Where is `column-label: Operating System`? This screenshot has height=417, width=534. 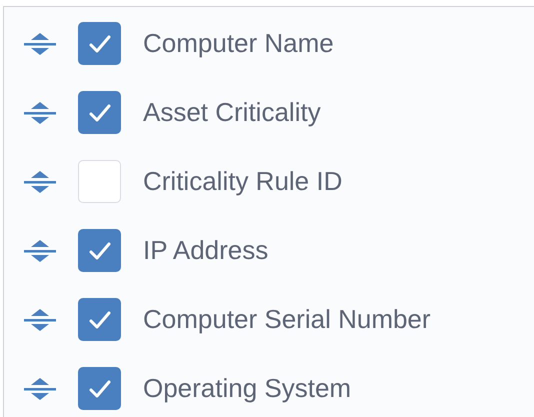 column-label: Operating System is located at coordinates (247, 388).